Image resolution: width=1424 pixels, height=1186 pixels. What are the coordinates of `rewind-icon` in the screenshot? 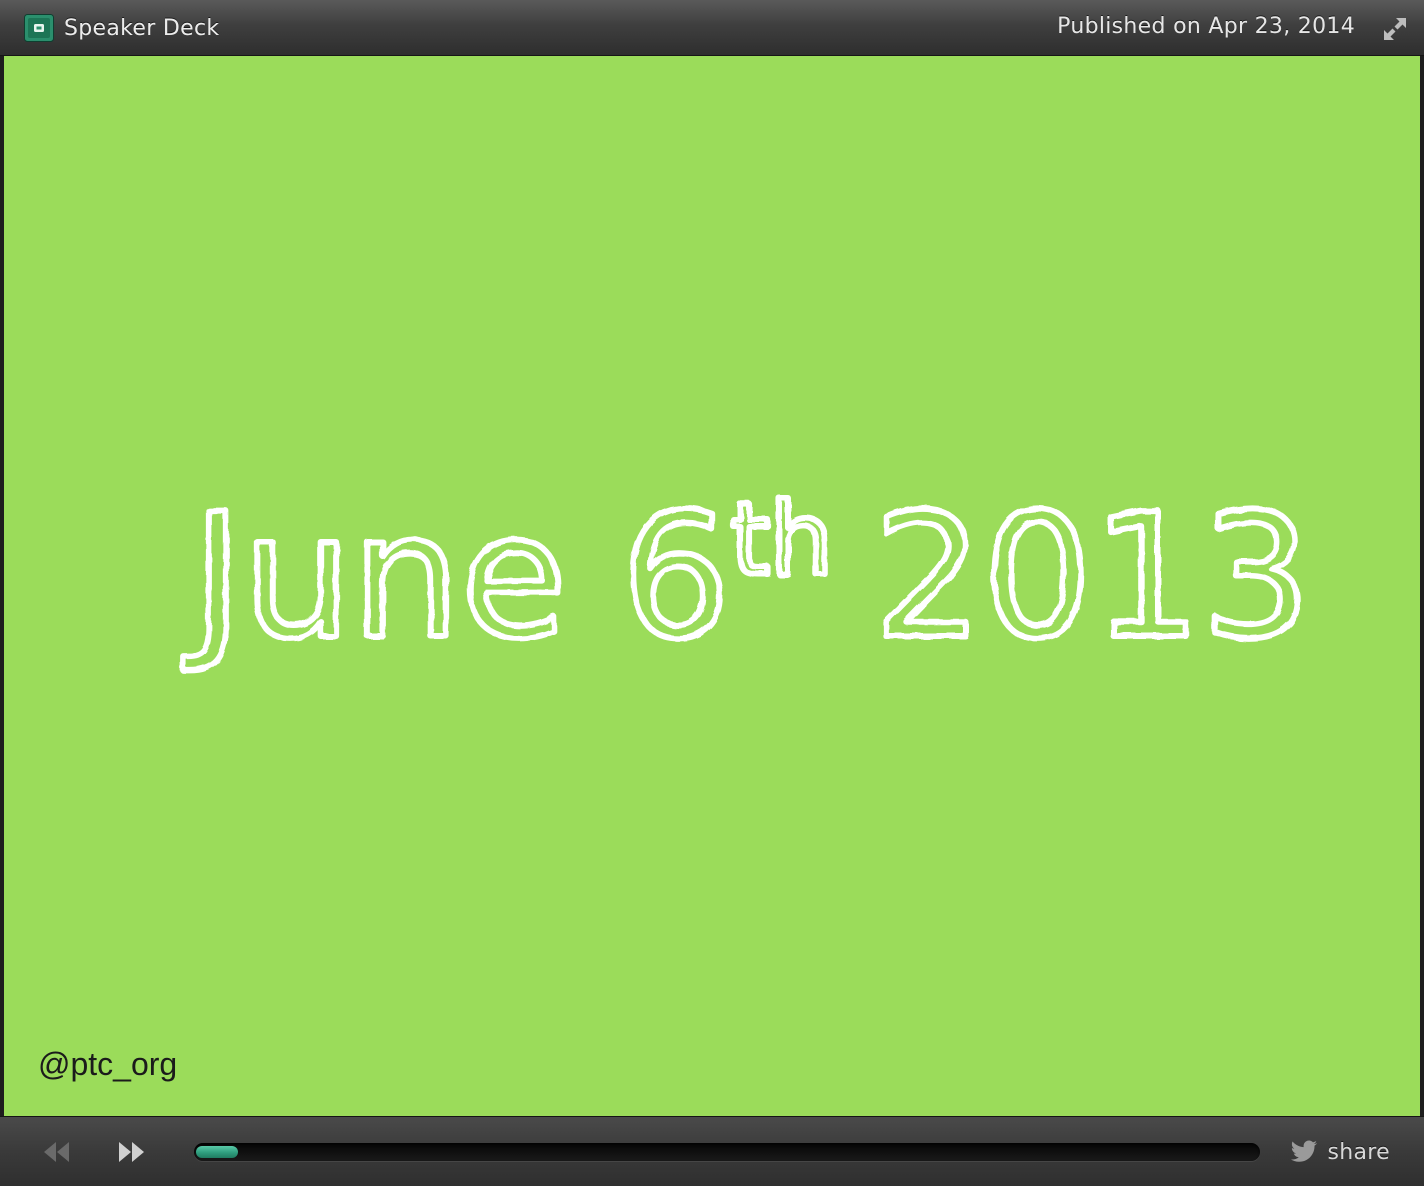 It's located at (57, 1152).